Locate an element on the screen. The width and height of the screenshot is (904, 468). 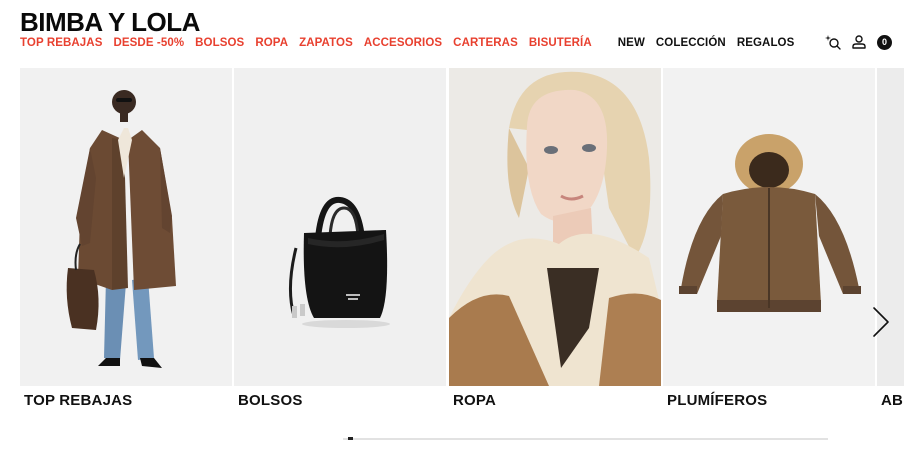
nav-item-ropa: ROPA is located at coordinates (271, 43).